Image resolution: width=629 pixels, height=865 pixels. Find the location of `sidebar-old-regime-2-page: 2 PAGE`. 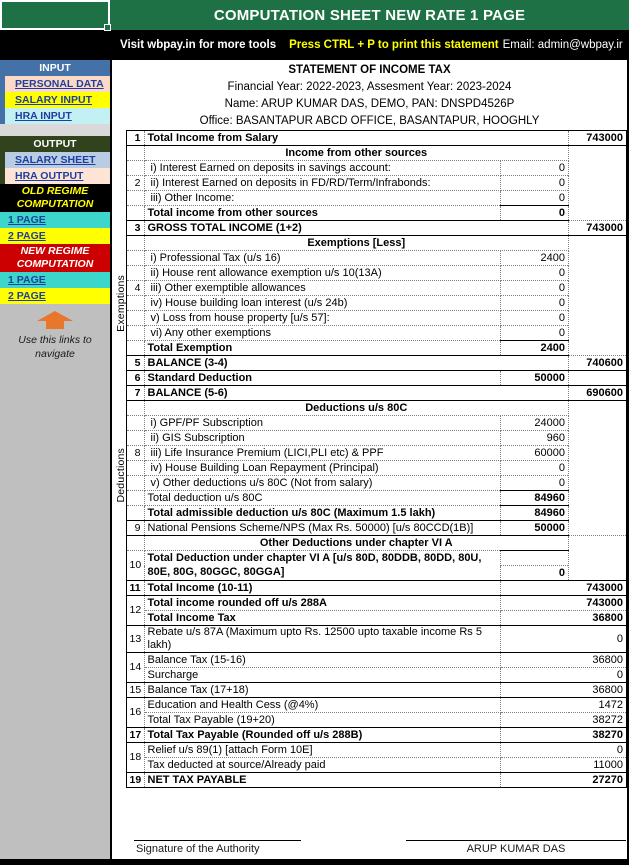

sidebar-old-regime-2-page: 2 PAGE is located at coordinates (55, 236).